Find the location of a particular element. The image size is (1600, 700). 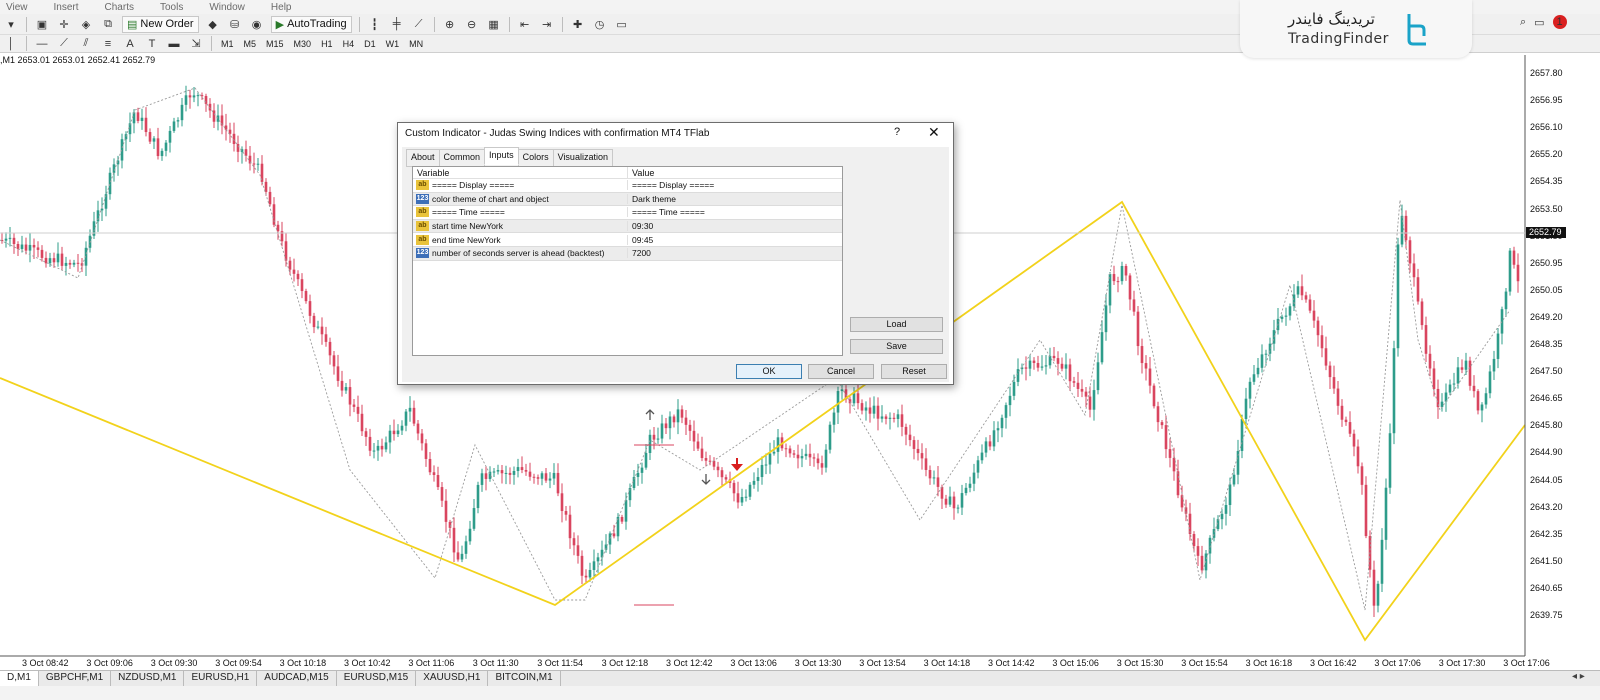

menu-view: View is located at coordinates (17, 7).